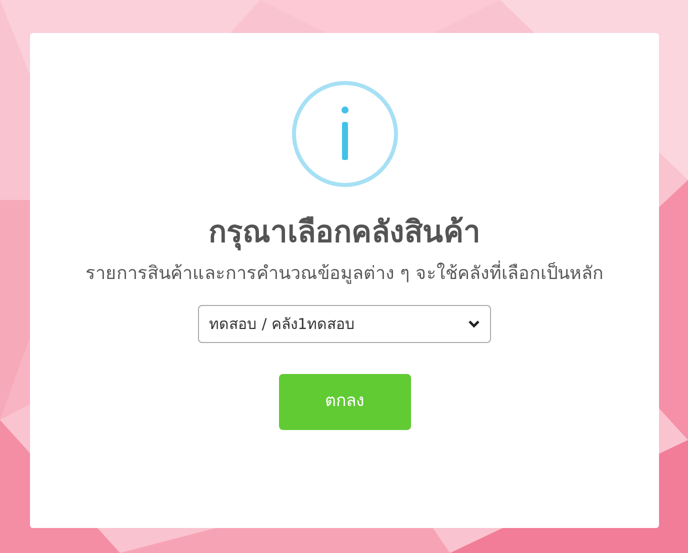 This screenshot has height=553, width=688. Describe the element at coordinates (344, 274) in the screenshot. I see `dialog-message: รายการสินค้าและการคำนวณข้อมูลต่าง ๆ จะใช้คลังที่เลือกเป็นหลัก` at that location.